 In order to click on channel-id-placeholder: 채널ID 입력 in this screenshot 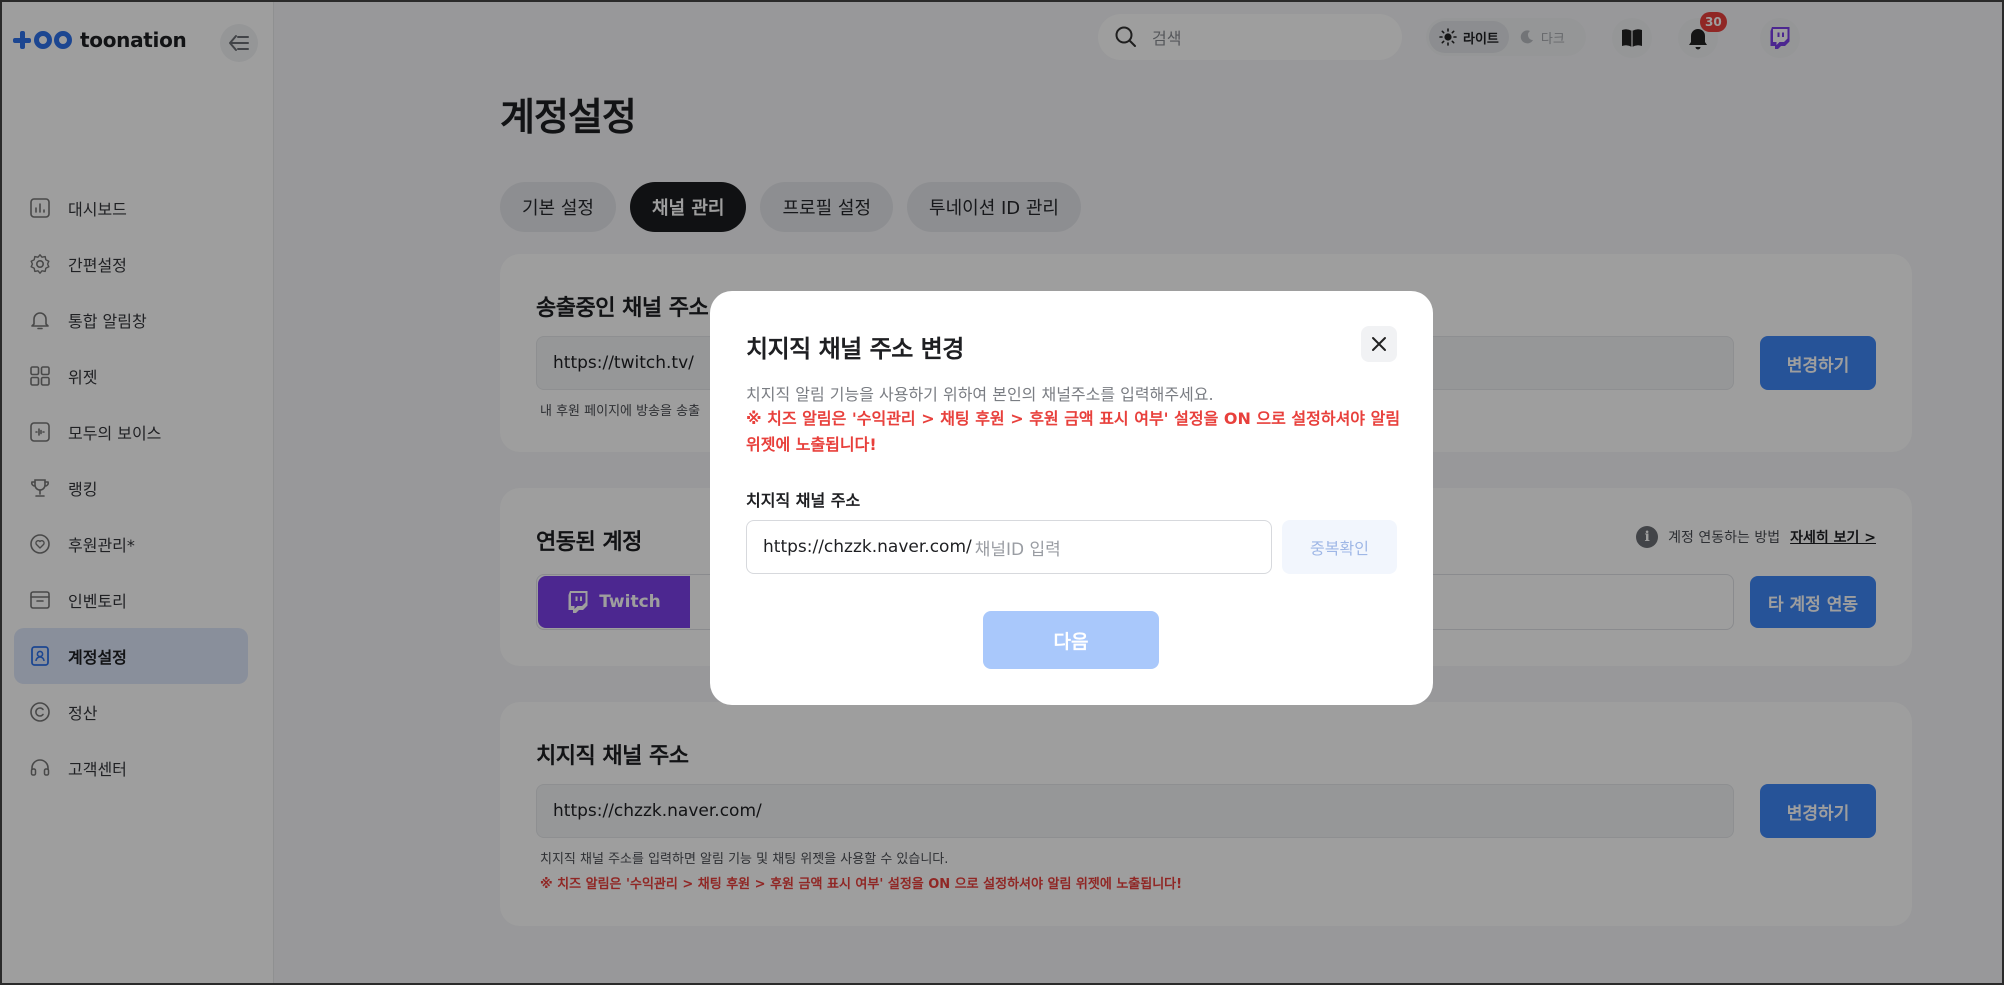, I will do `click(1017, 549)`.